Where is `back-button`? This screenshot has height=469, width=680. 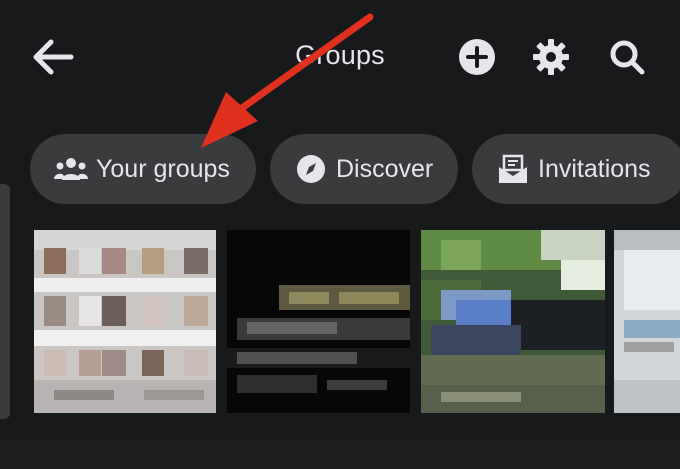 back-button is located at coordinates (53, 57).